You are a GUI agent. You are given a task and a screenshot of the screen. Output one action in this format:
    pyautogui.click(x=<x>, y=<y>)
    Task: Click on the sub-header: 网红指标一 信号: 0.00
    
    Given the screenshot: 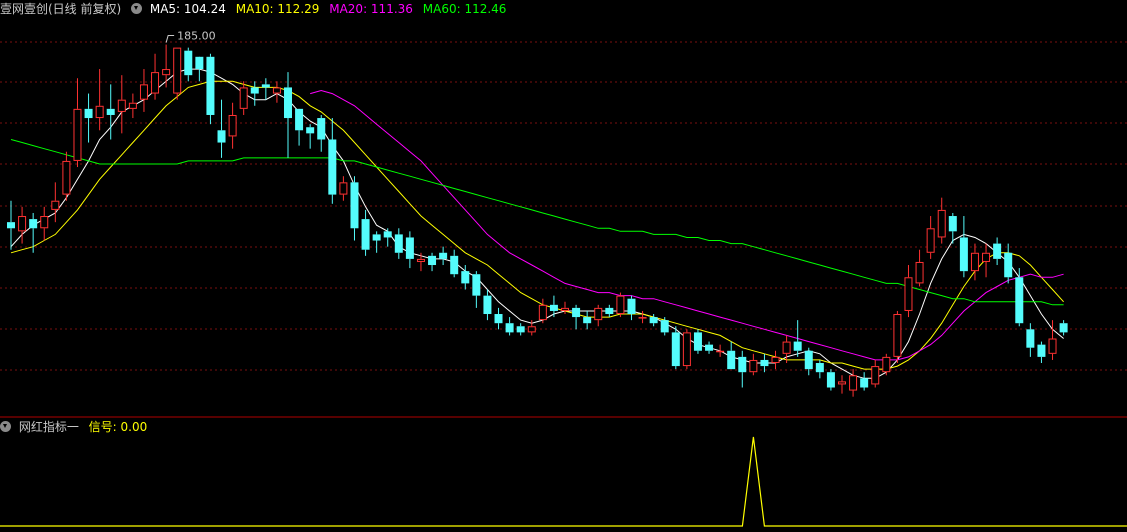 What is the action you would take?
    pyautogui.click(x=76, y=427)
    